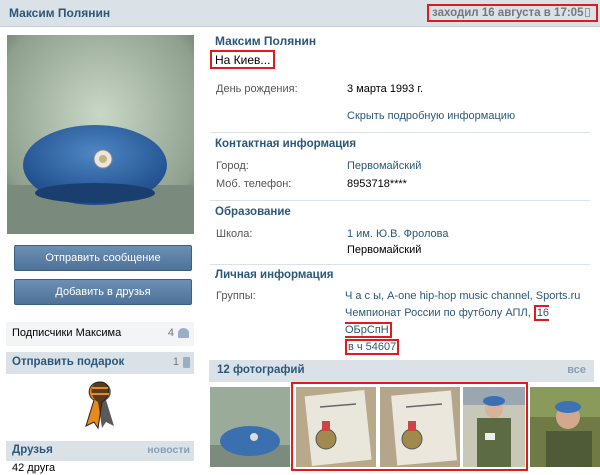 Image resolution: width=600 pixels, height=475 pixels. What do you see at coordinates (588, 12) in the screenshot?
I see `device-icon` at bounding box center [588, 12].